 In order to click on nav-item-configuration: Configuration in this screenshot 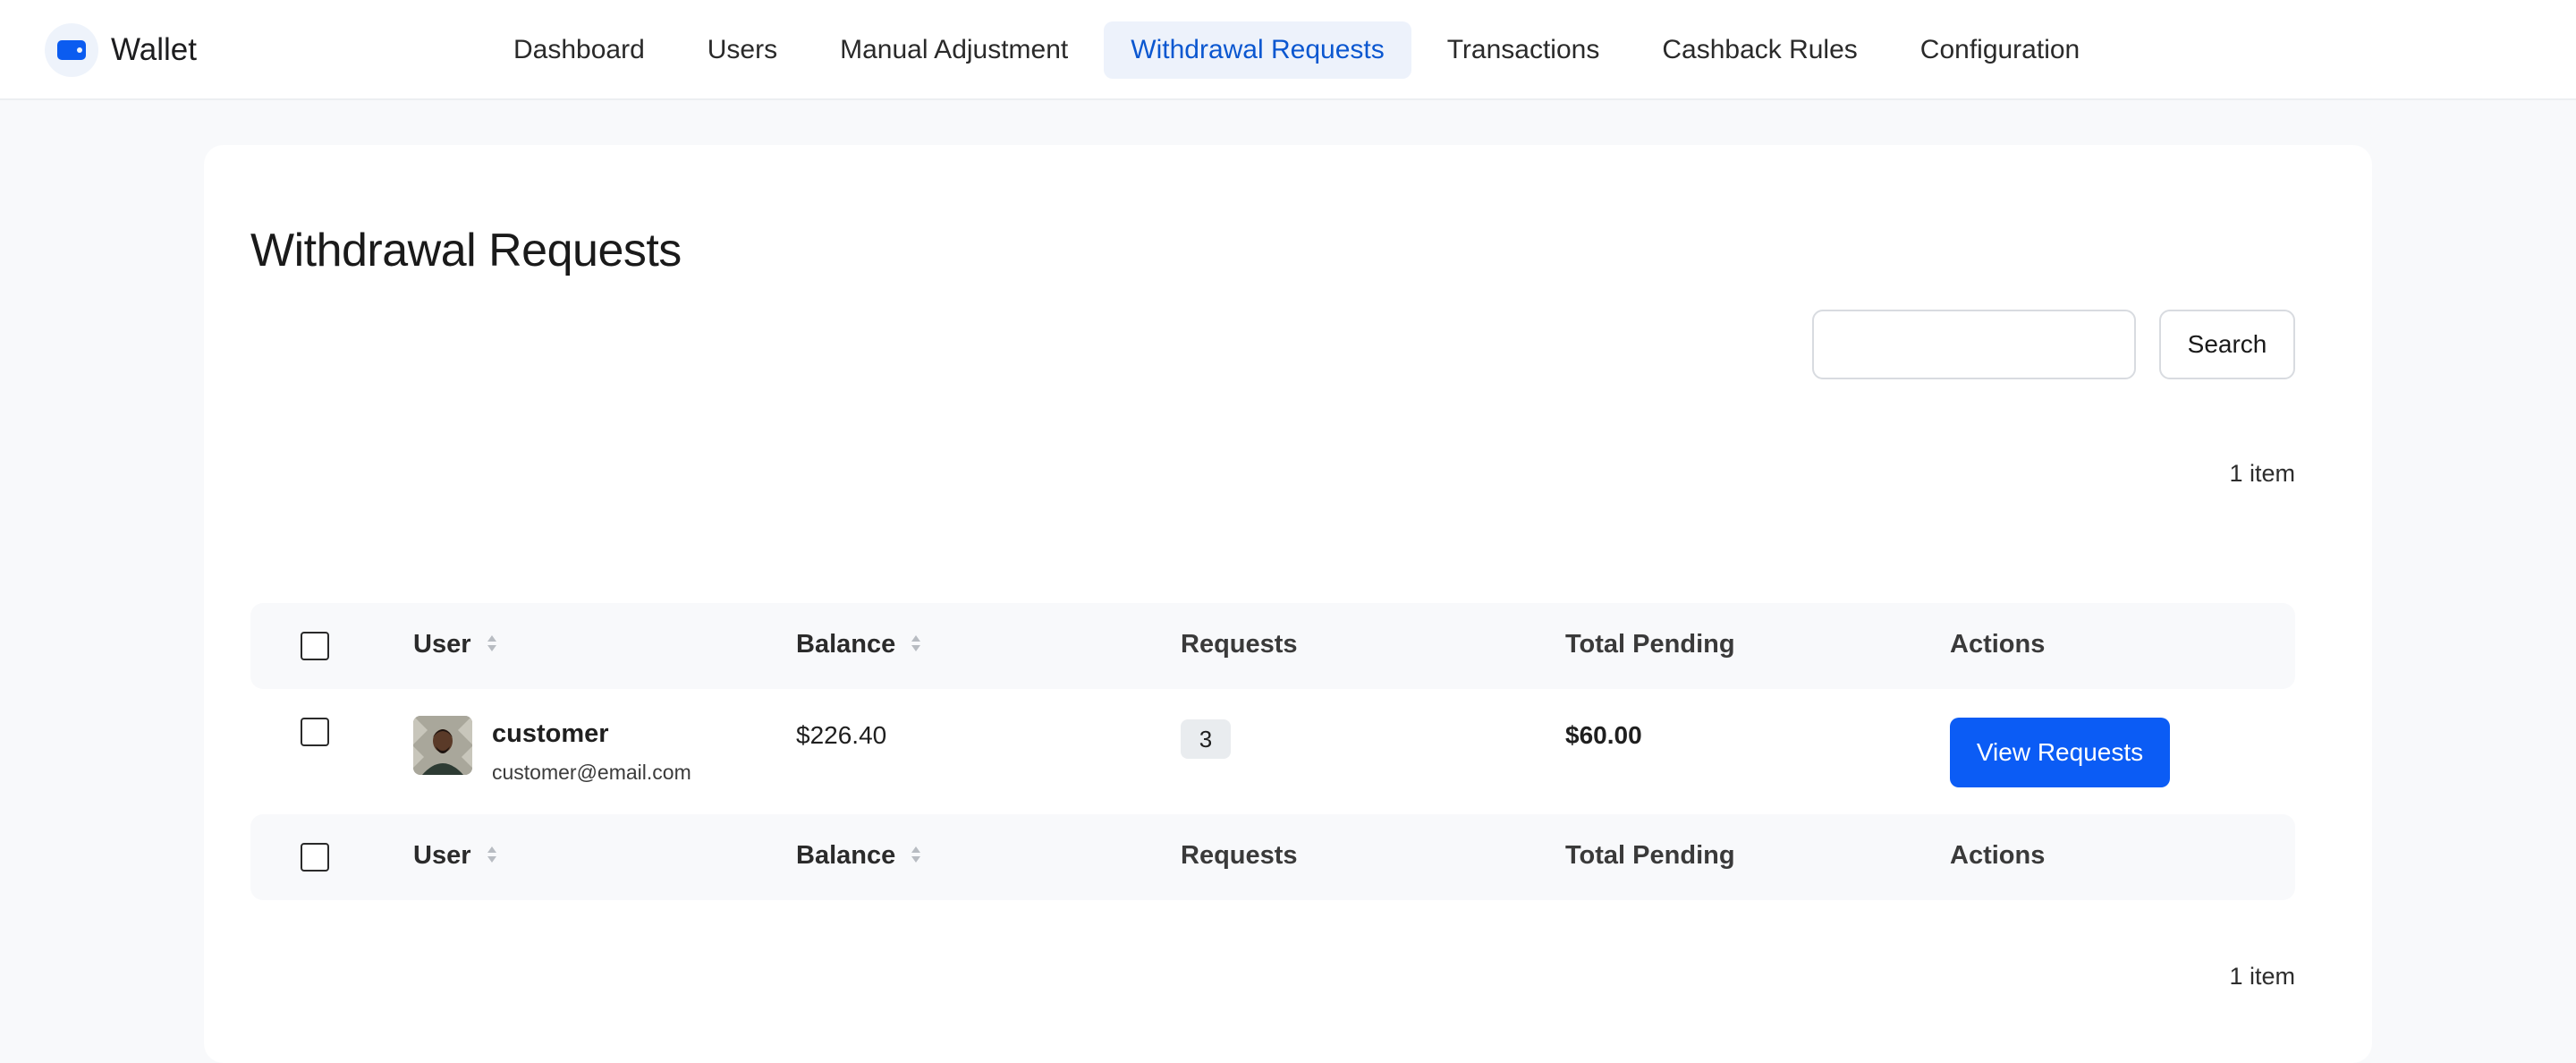, I will do `click(2000, 50)`.